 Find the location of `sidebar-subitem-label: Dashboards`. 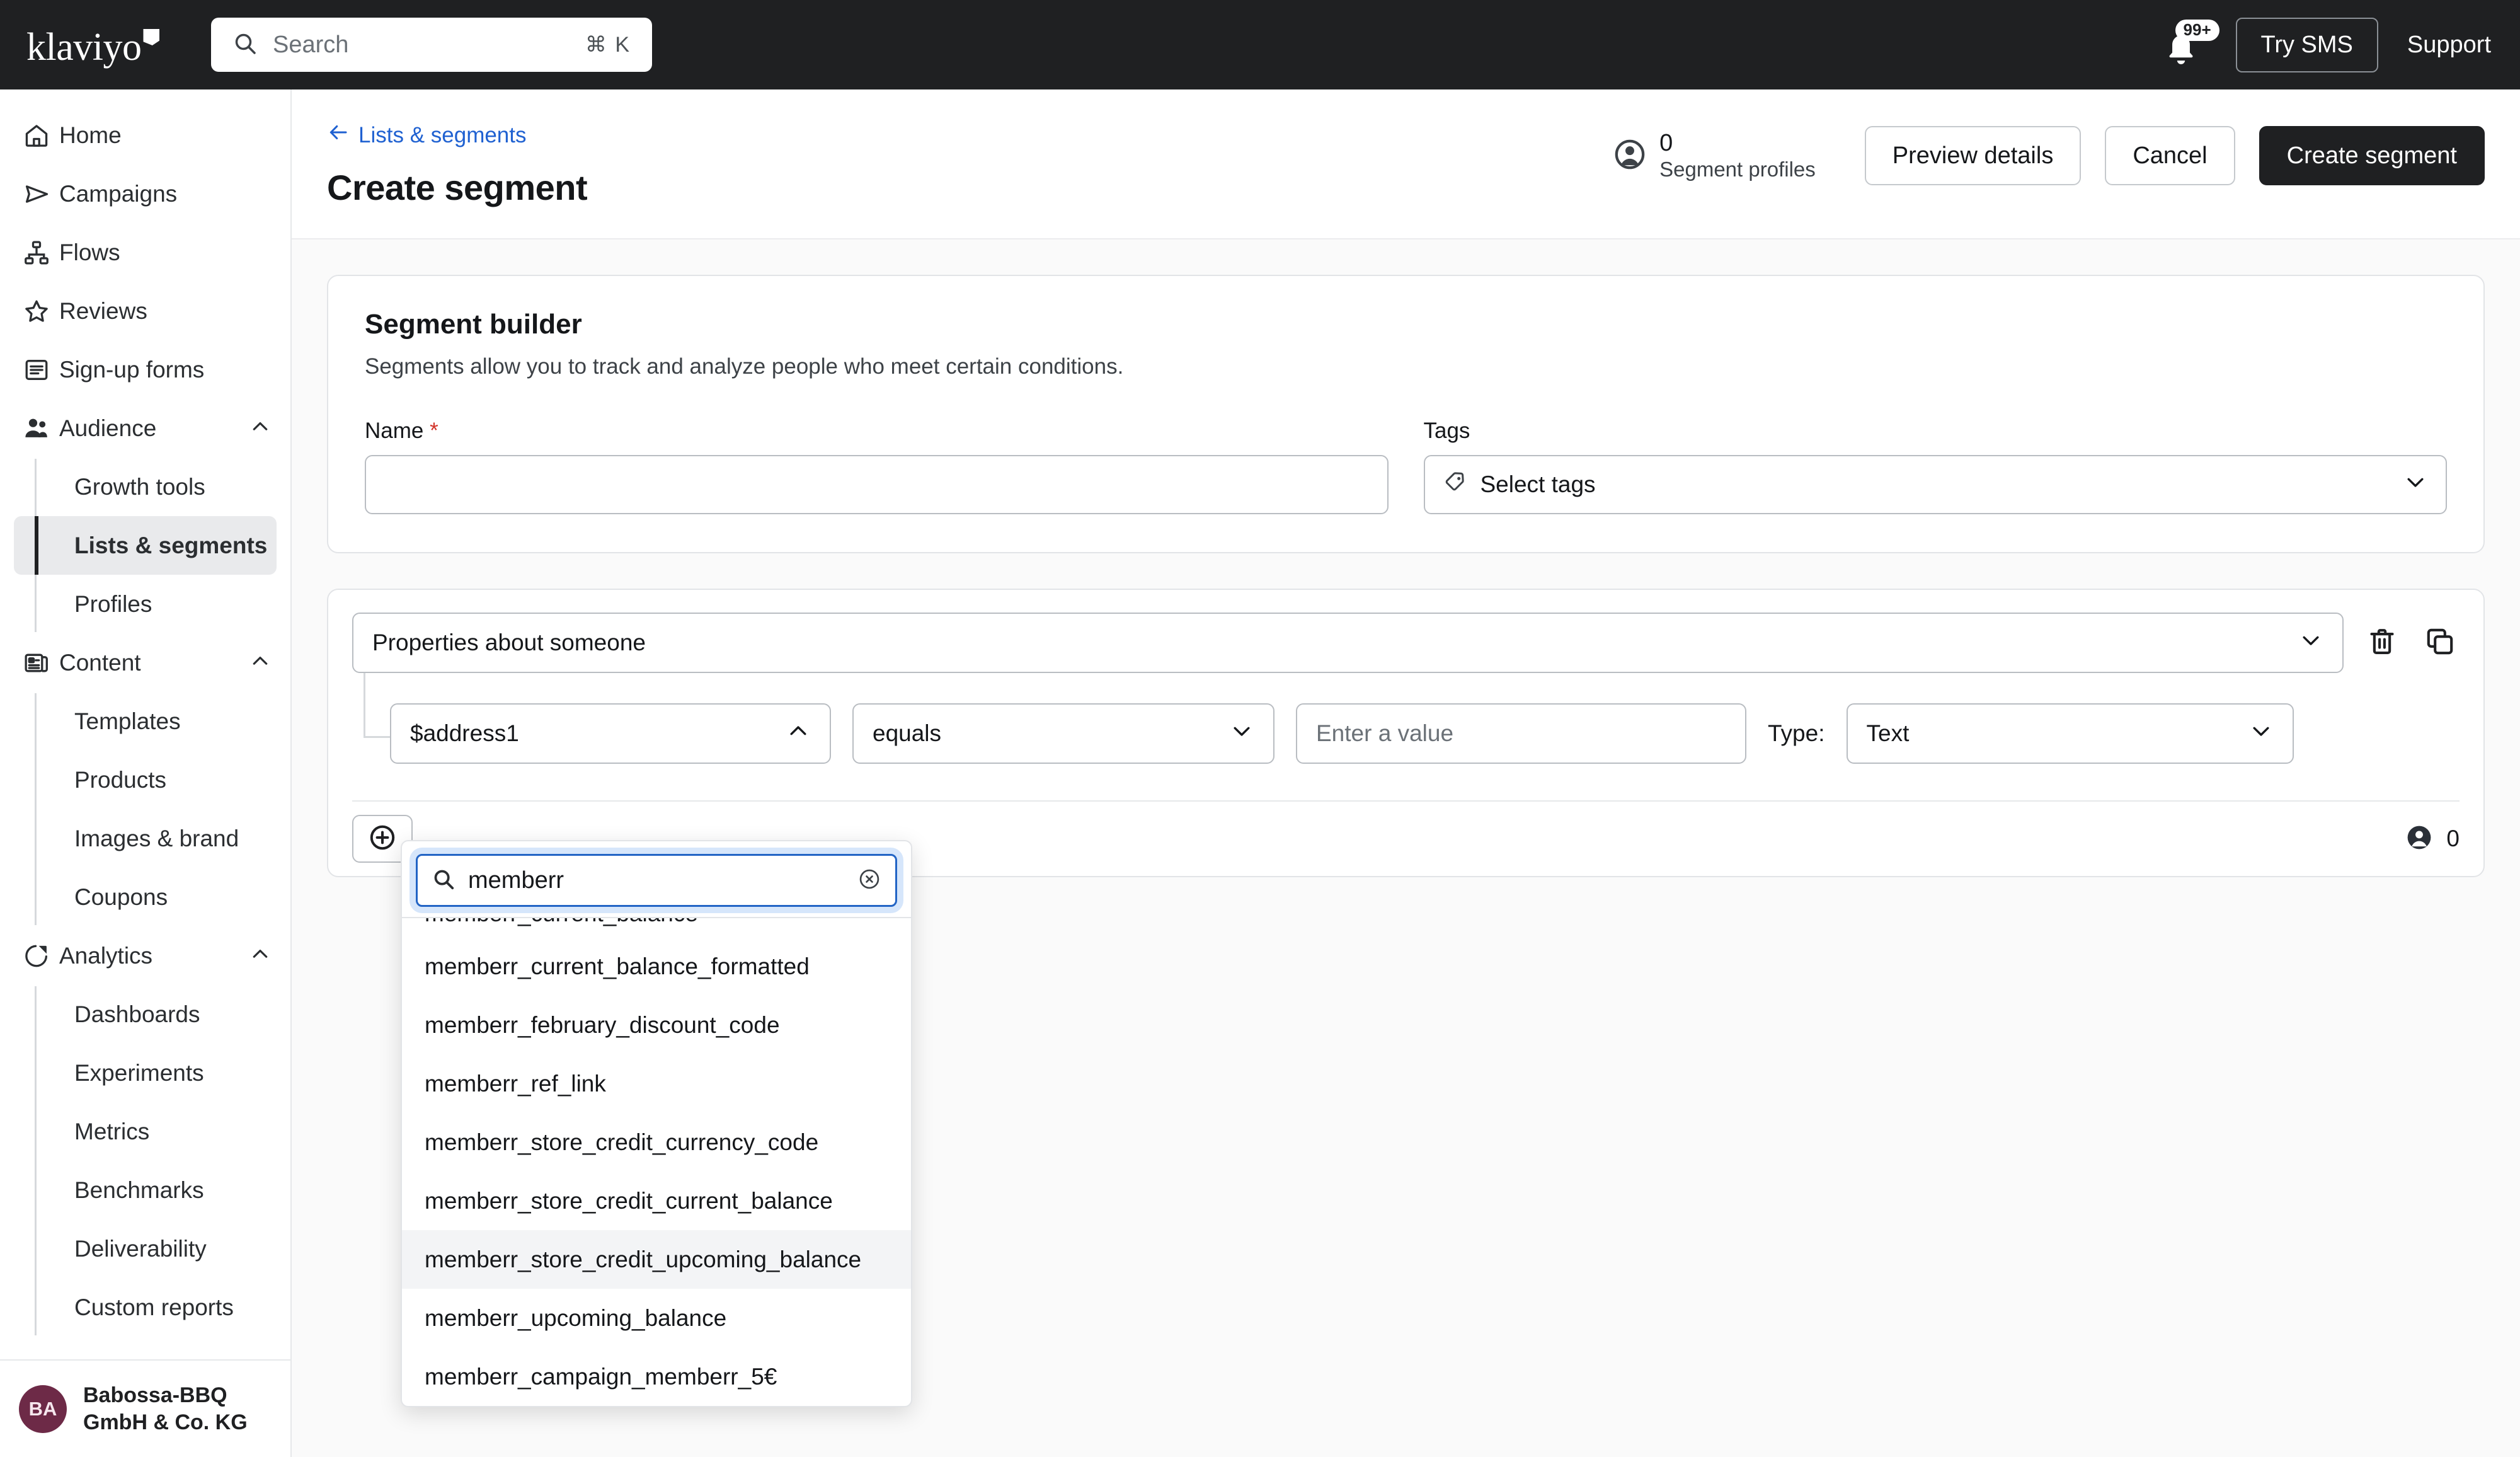

sidebar-subitem-label: Dashboards is located at coordinates (137, 1014).